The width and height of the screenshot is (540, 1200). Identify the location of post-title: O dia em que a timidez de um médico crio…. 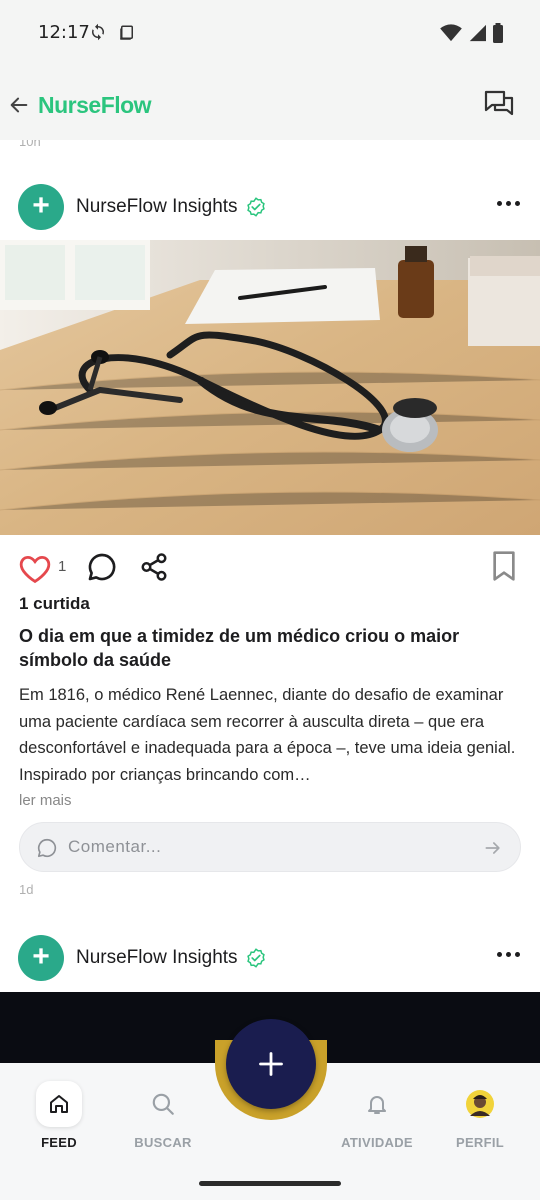
(239, 648).